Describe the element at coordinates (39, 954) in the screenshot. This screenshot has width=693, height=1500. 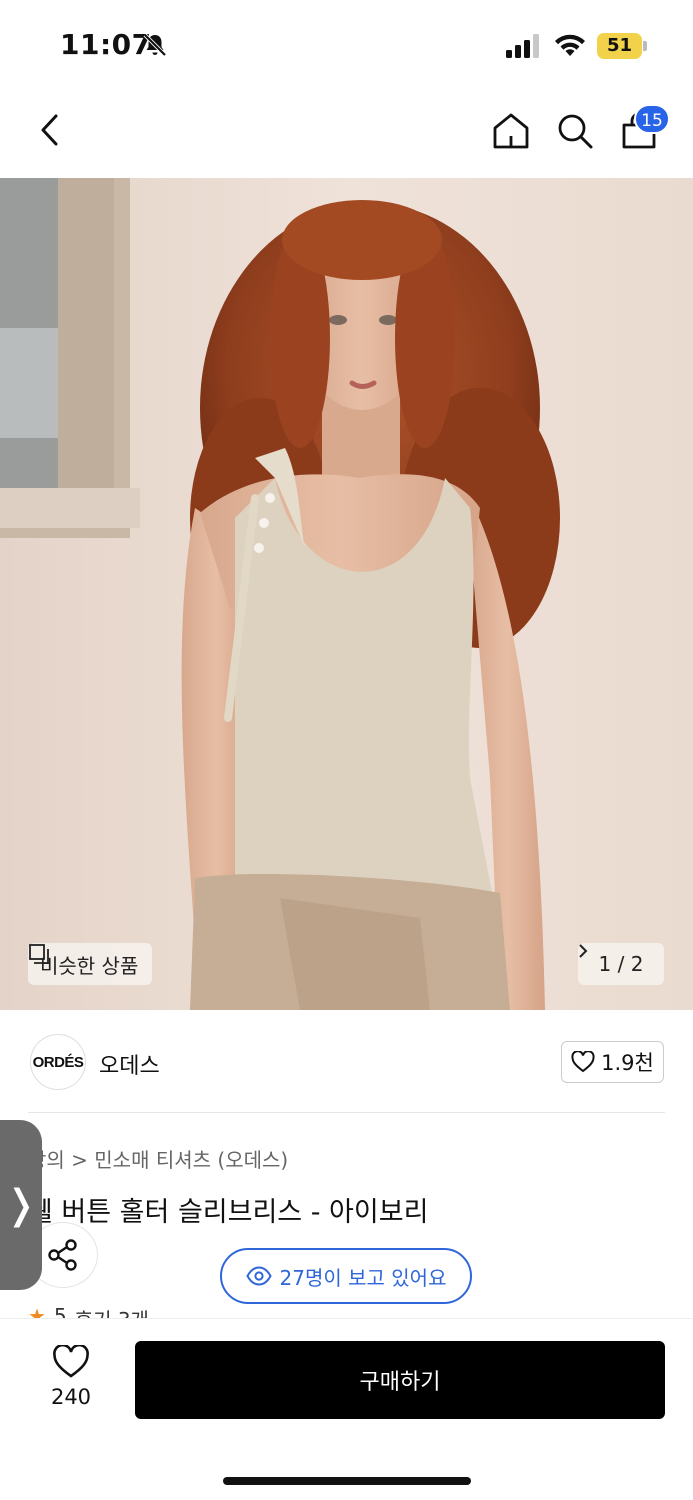
I see `similar-items-icon` at that location.